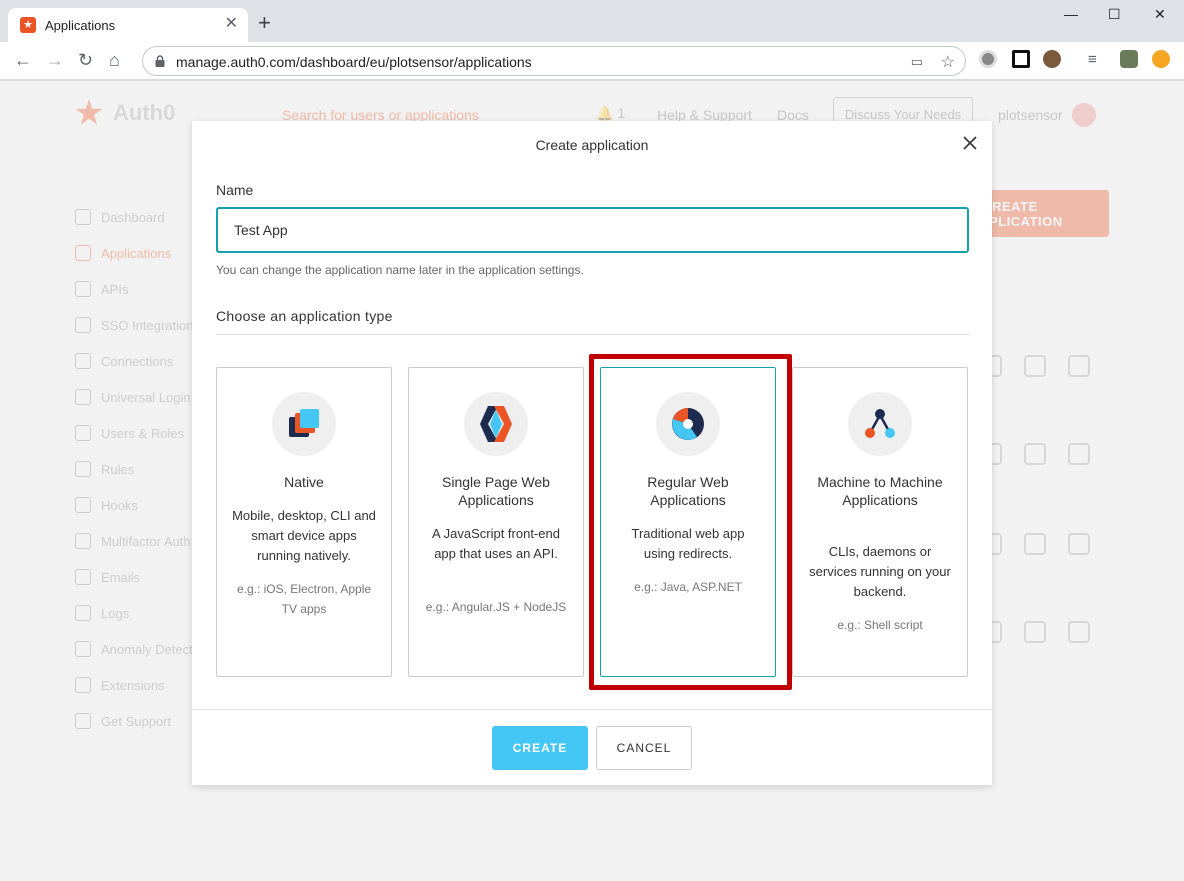 This screenshot has height=881, width=1184. Describe the element at coordinates (592, 334) in the screenshot. I see `divider` at that location.